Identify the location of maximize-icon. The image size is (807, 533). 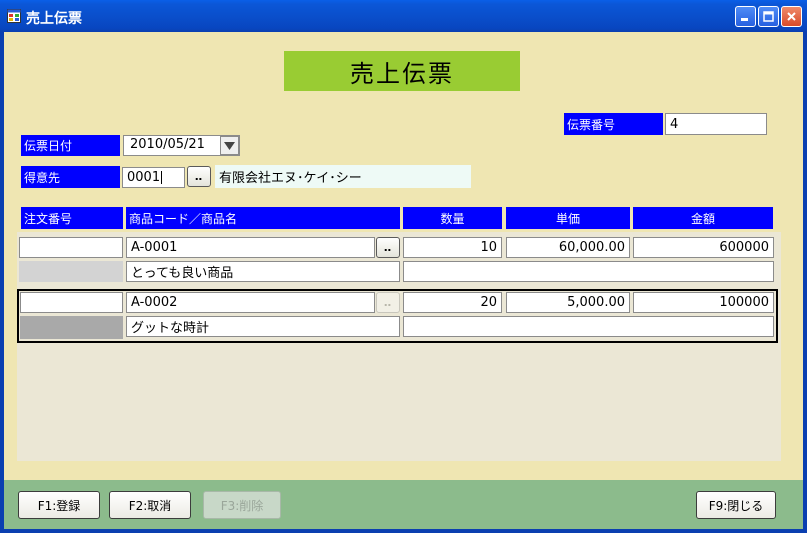
(768, 16).